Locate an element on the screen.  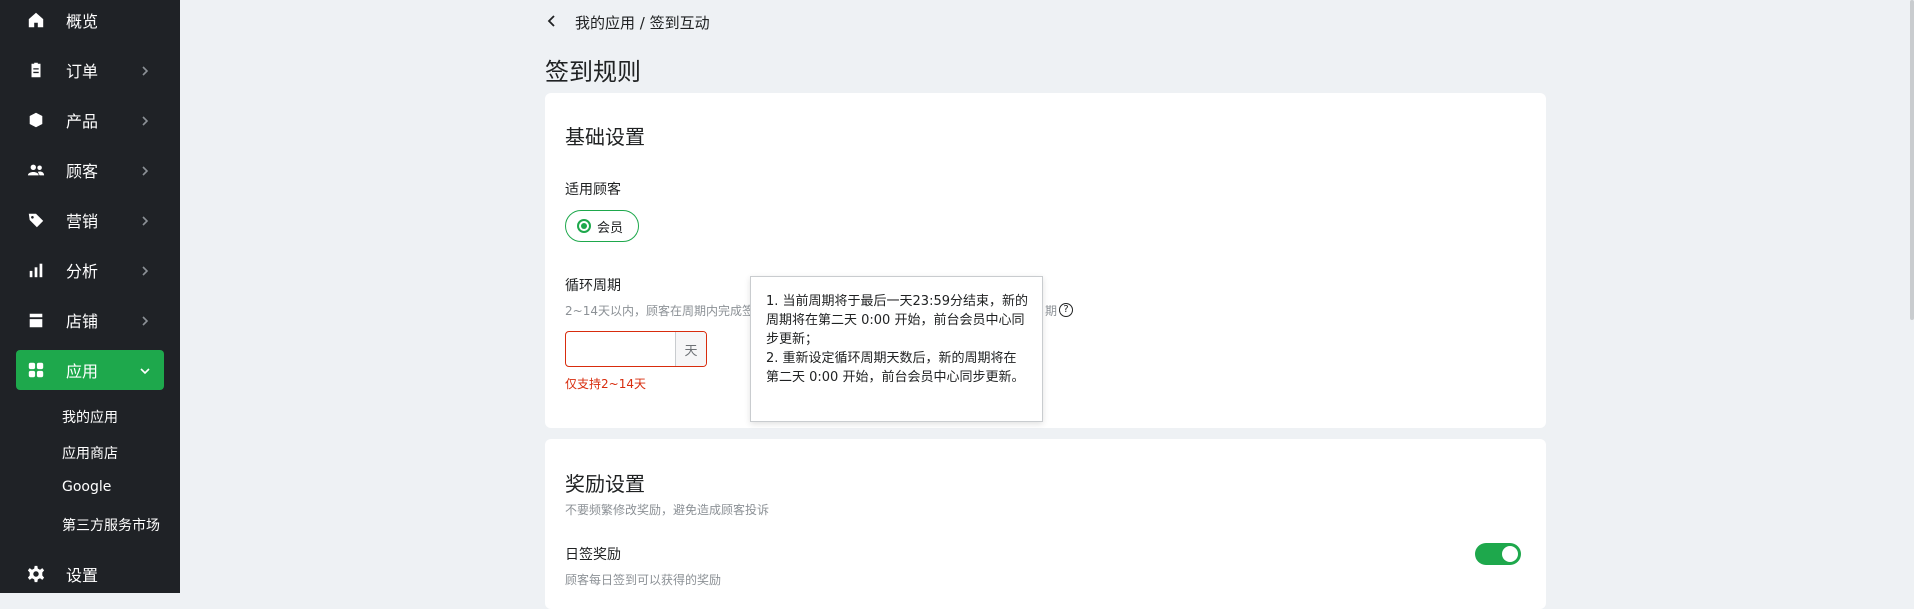
order-icon is located at coordinates (36, 70).